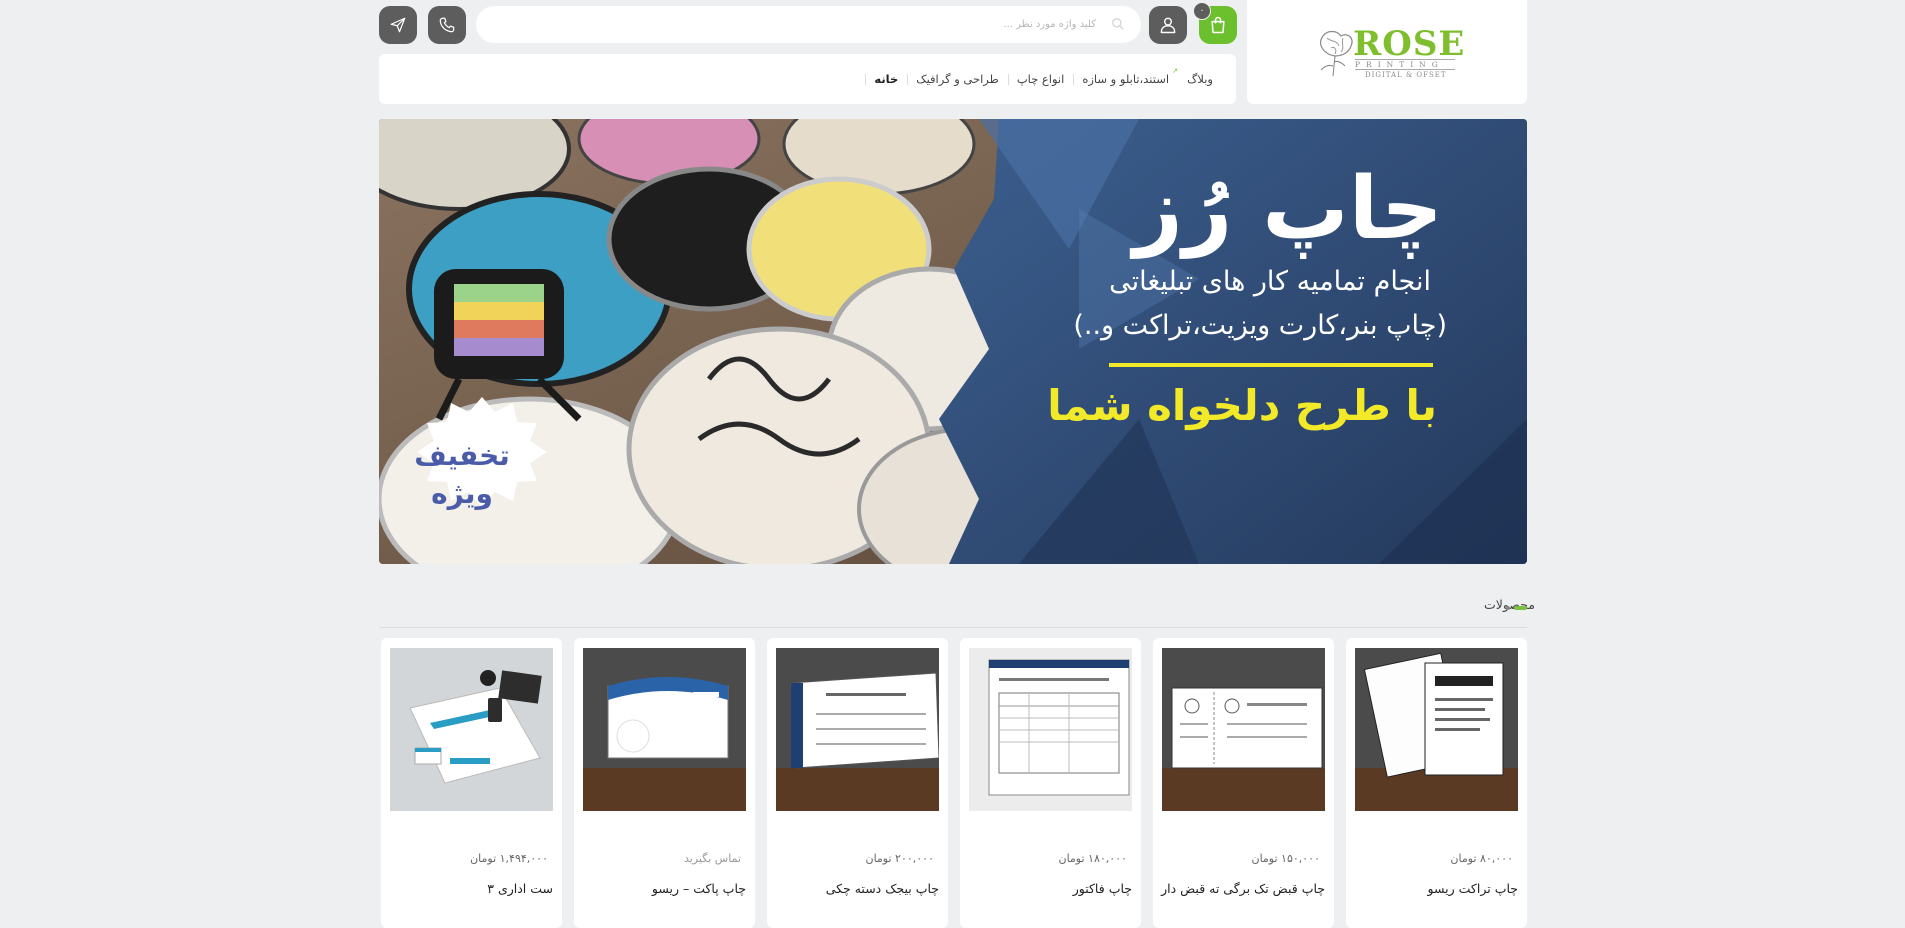 This screenshot has height=928, width=1905. I want to click on product-card: تماس بگیرید چاپ پاکت – ریسو, so click(664, 783).